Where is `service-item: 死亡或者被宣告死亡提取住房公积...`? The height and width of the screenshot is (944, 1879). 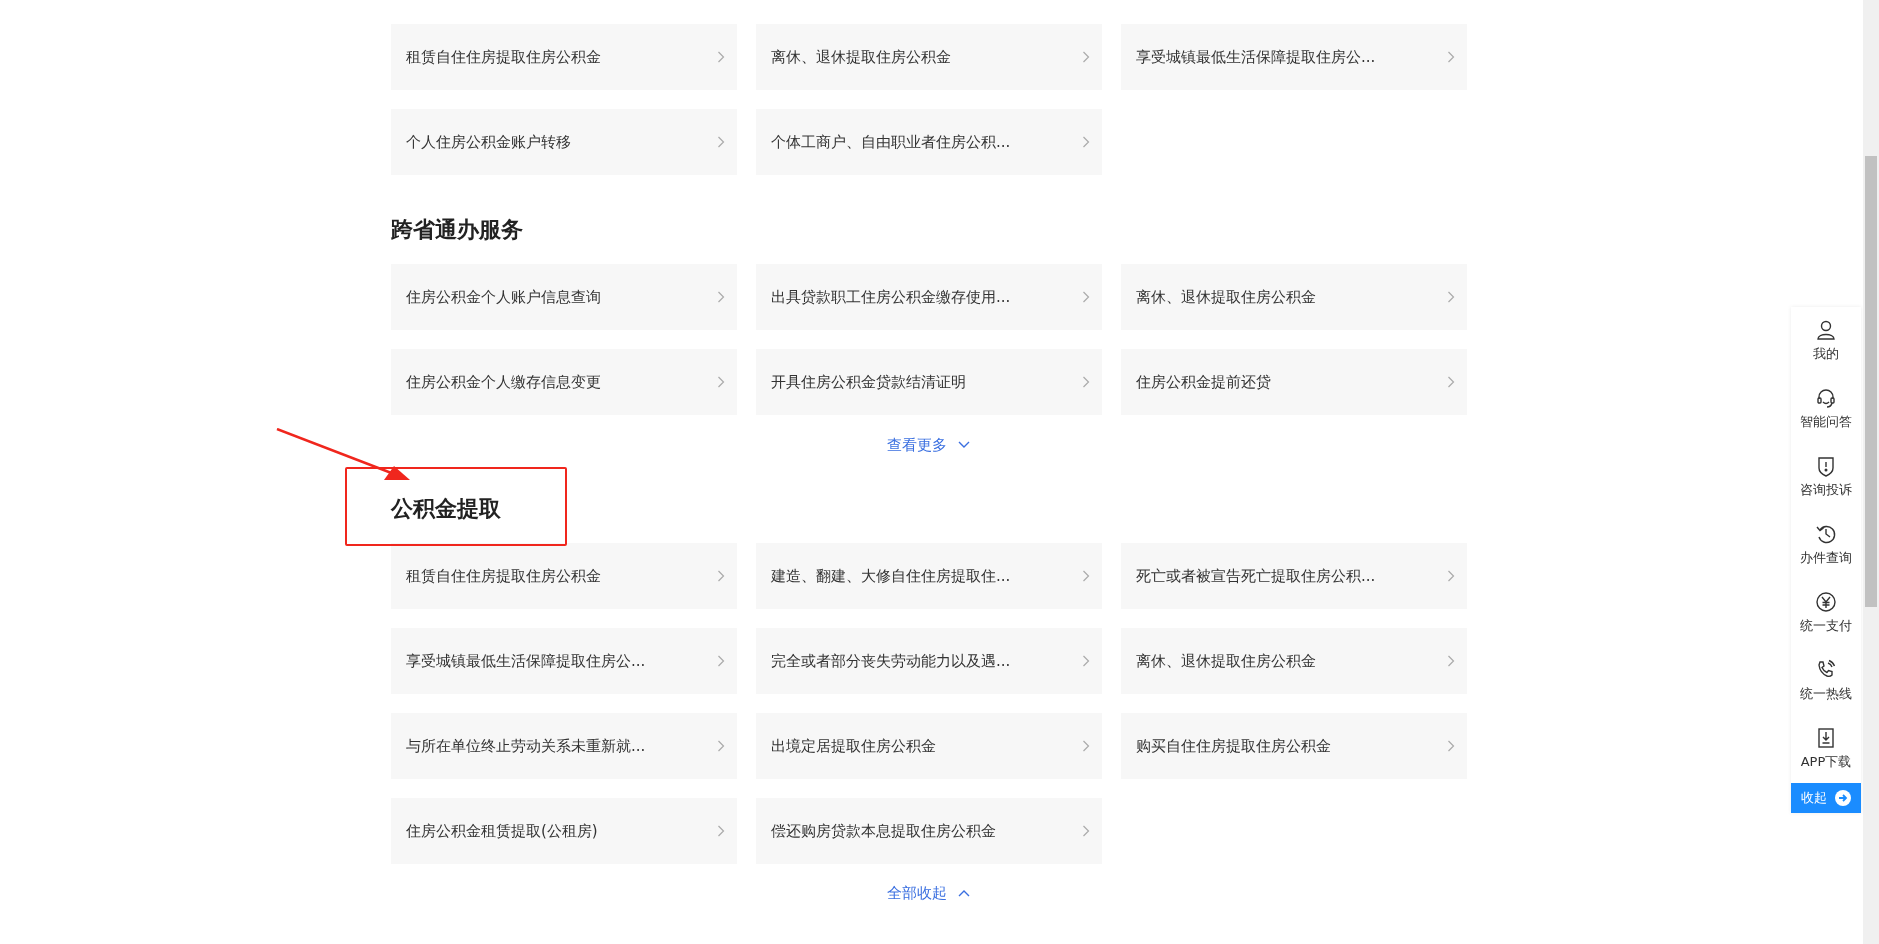
service-item: 死亡或者被宣告死亡提取住房公积... is located at coordinates (1294, 576).